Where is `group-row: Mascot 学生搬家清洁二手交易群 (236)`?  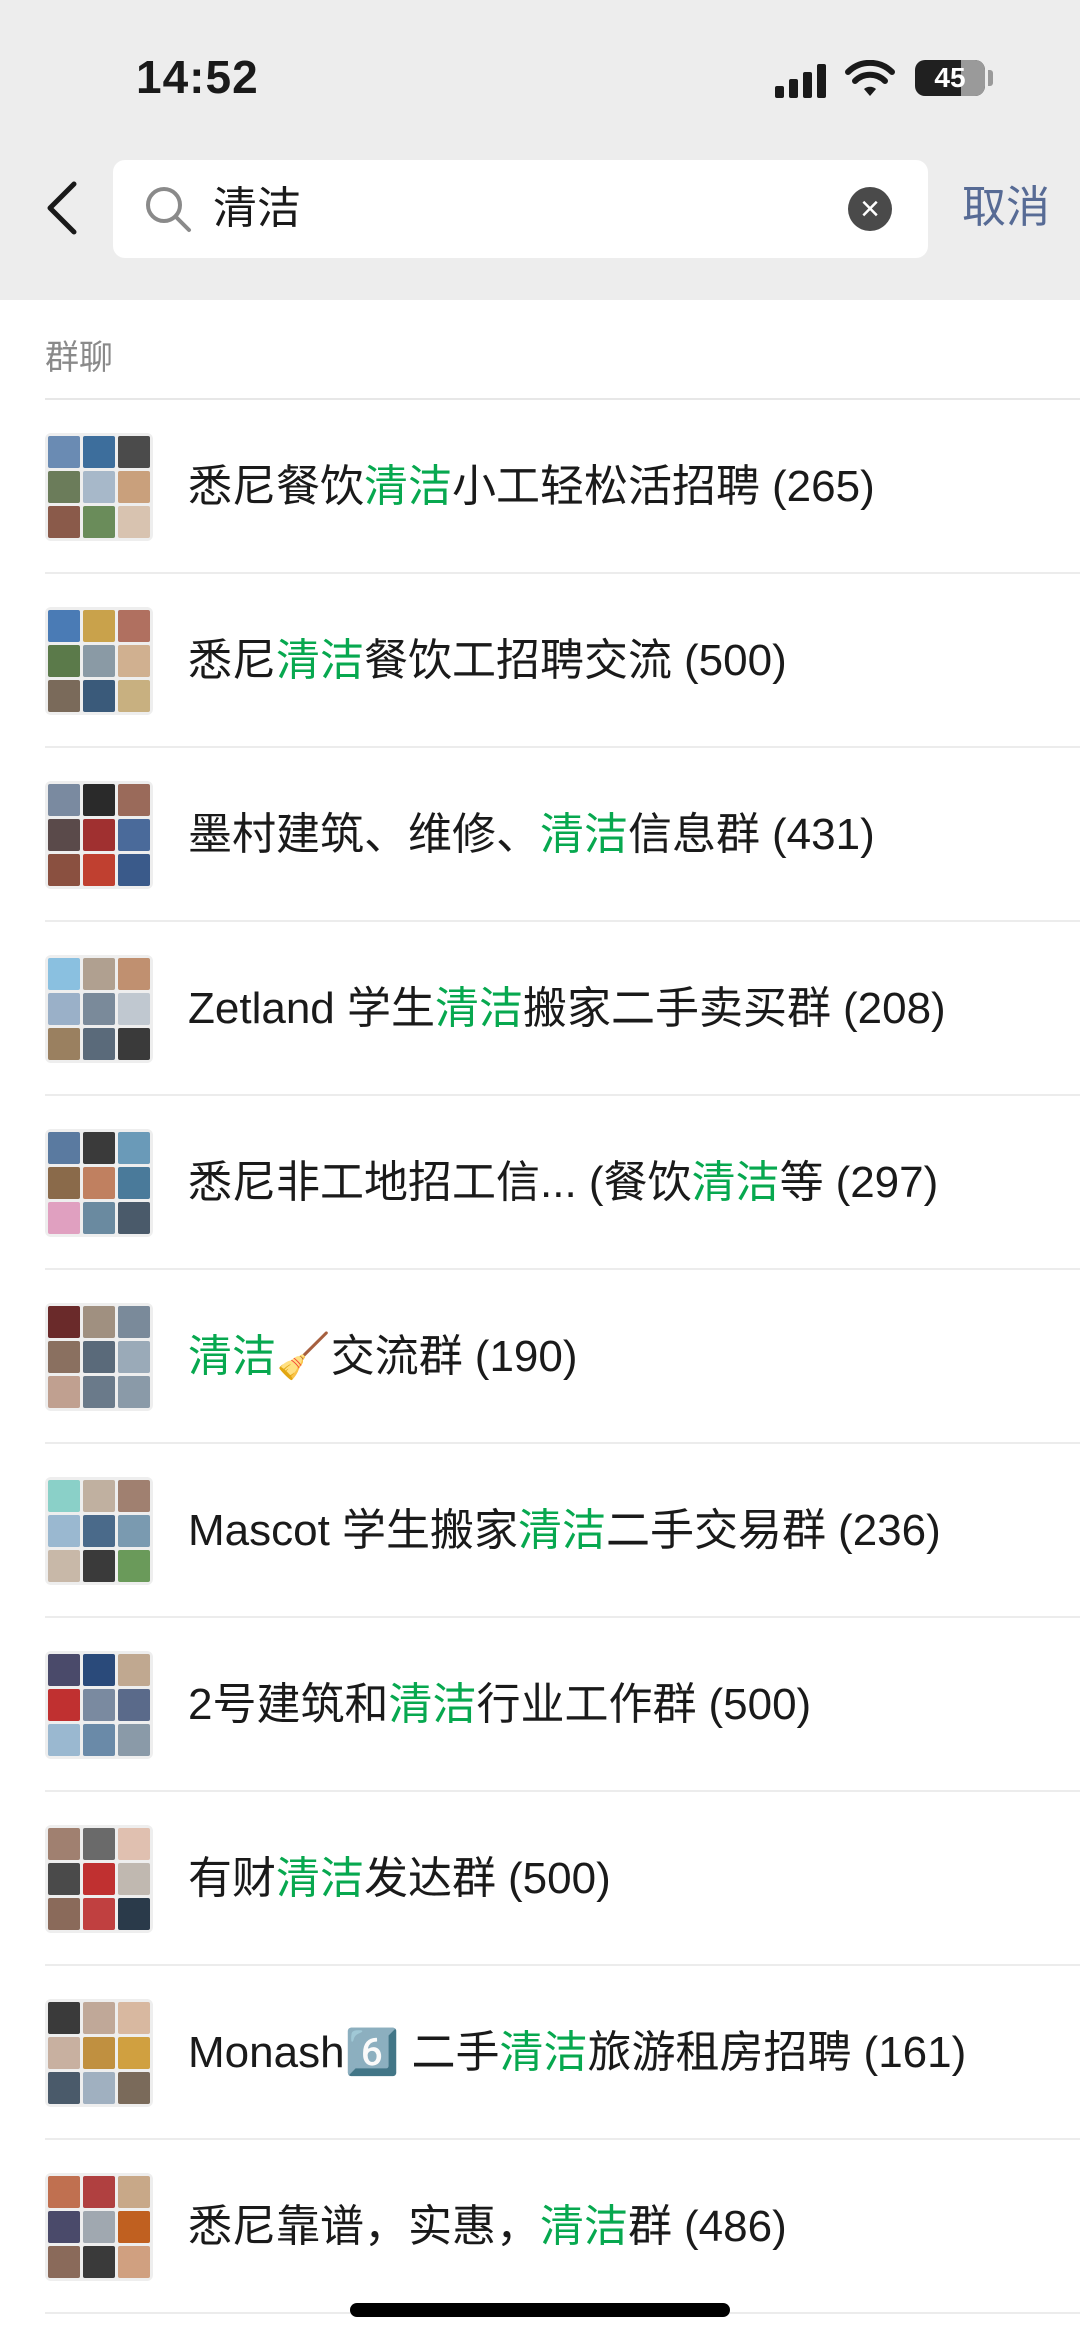
group-row: Mascot 学生搬家清洁二手交易群 (236) is located at coordinates (562, 1531).